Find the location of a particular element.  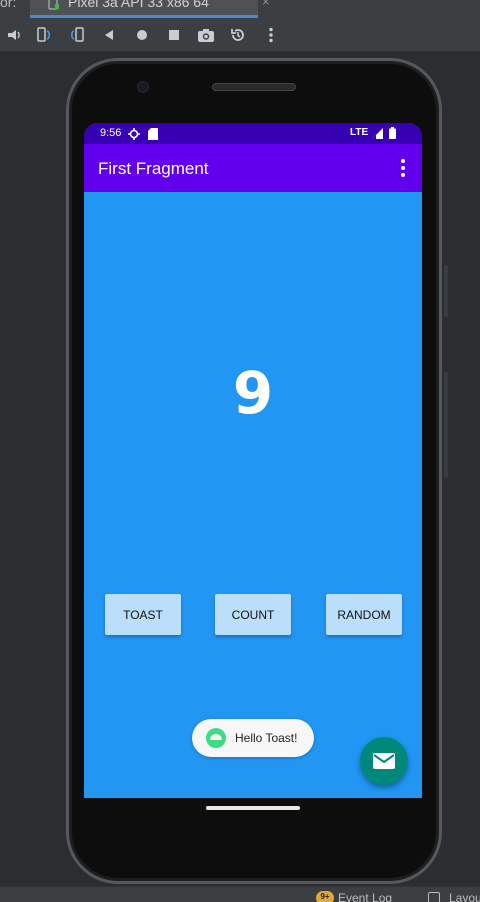

power-button is located at coordinates (446, 291).